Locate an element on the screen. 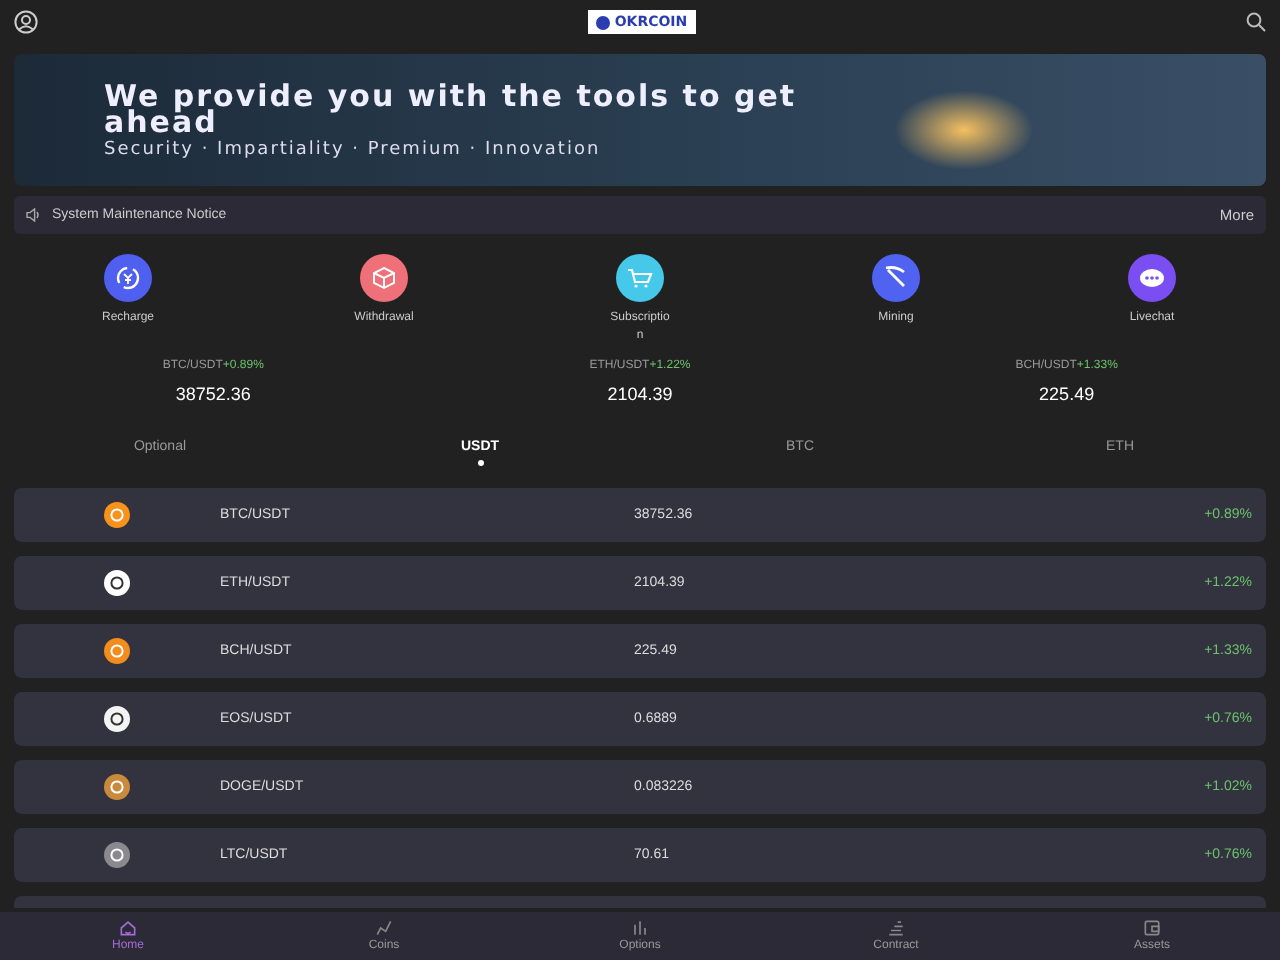 The image size is (1280, 960). speaker-icon is located at coordinates (34, 215).